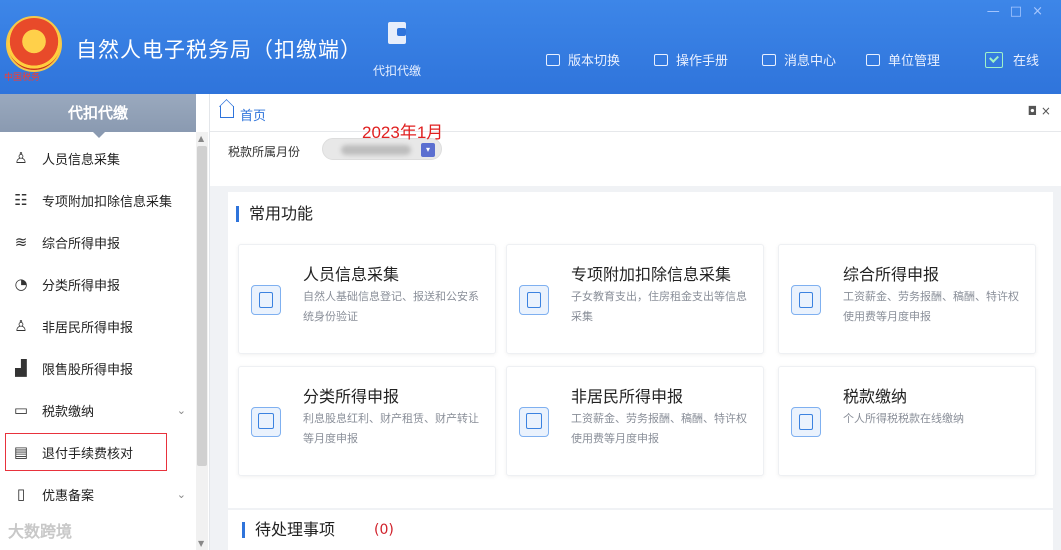  Describe the element at coordinates (376, 150) in the screenshot. I see `tax-month-value-redacted` at that location.